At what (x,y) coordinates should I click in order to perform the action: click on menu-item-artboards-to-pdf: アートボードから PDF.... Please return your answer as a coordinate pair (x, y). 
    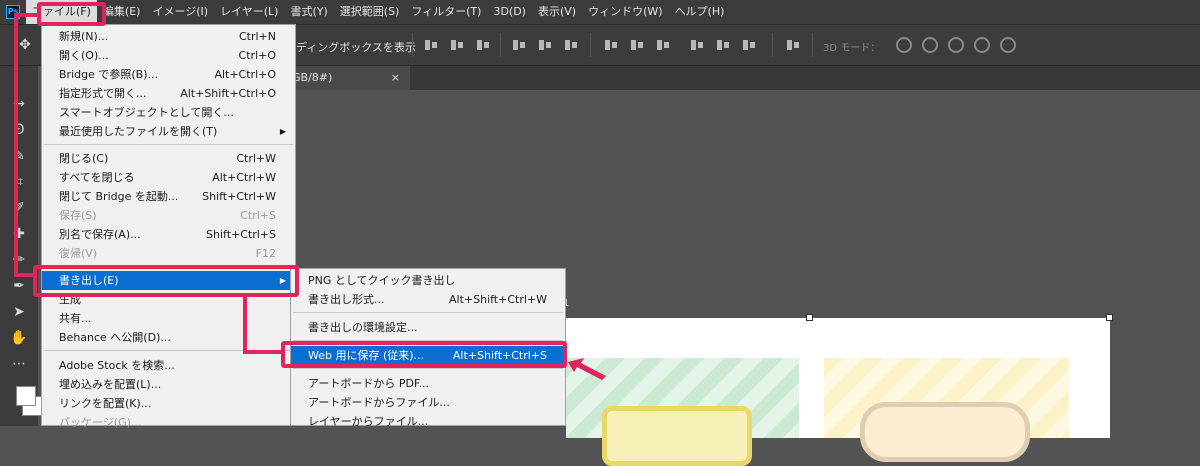
    Looking at the image, I should click on (428, 383).